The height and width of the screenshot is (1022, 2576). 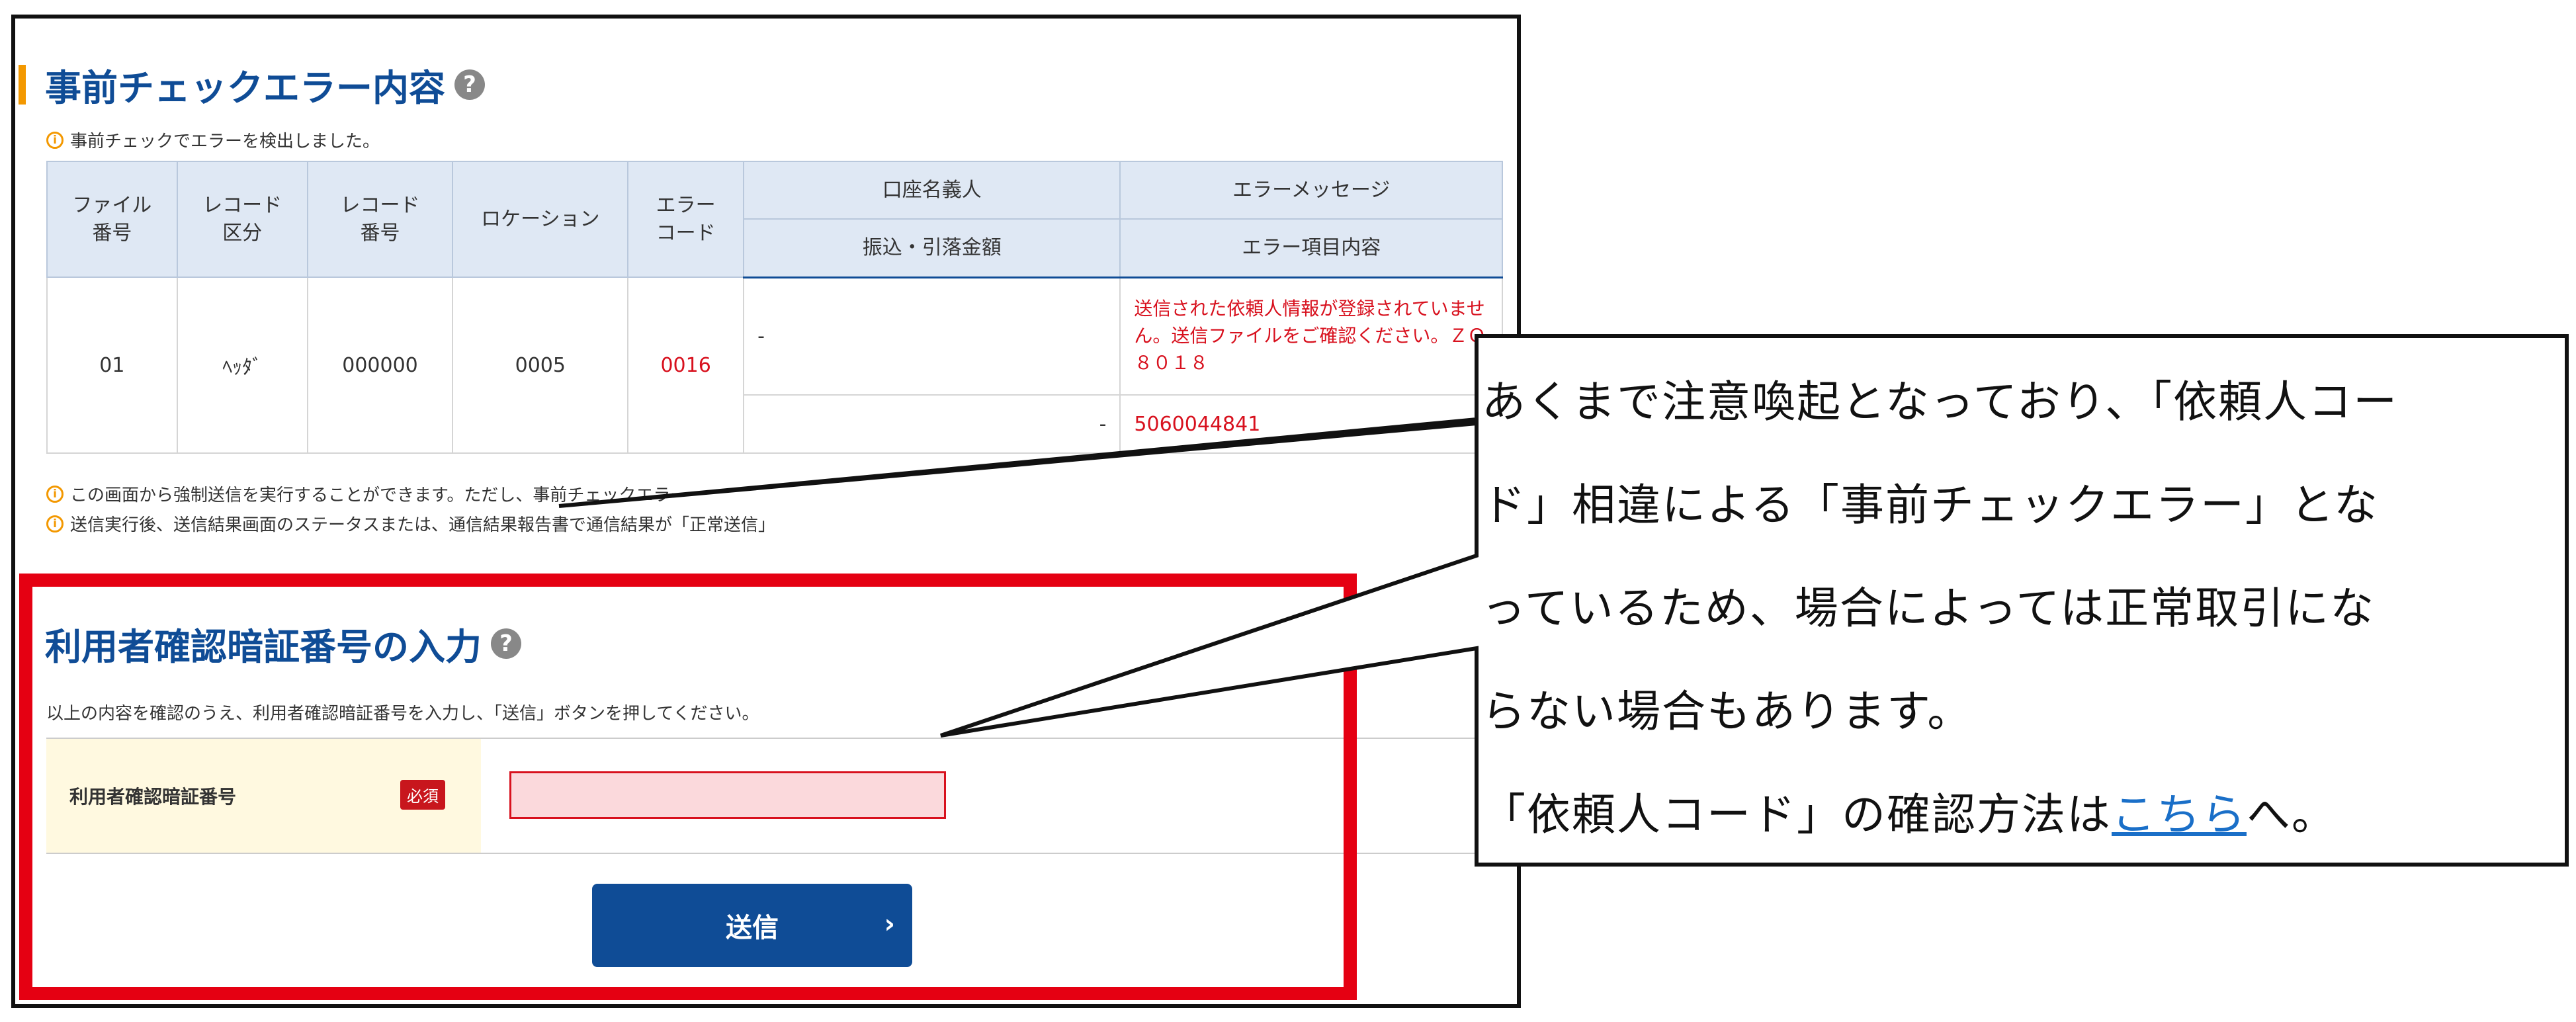 I want to click on callout-line-3: っているため、場合によっては正常取引にな, so click(x=1929, y=609).